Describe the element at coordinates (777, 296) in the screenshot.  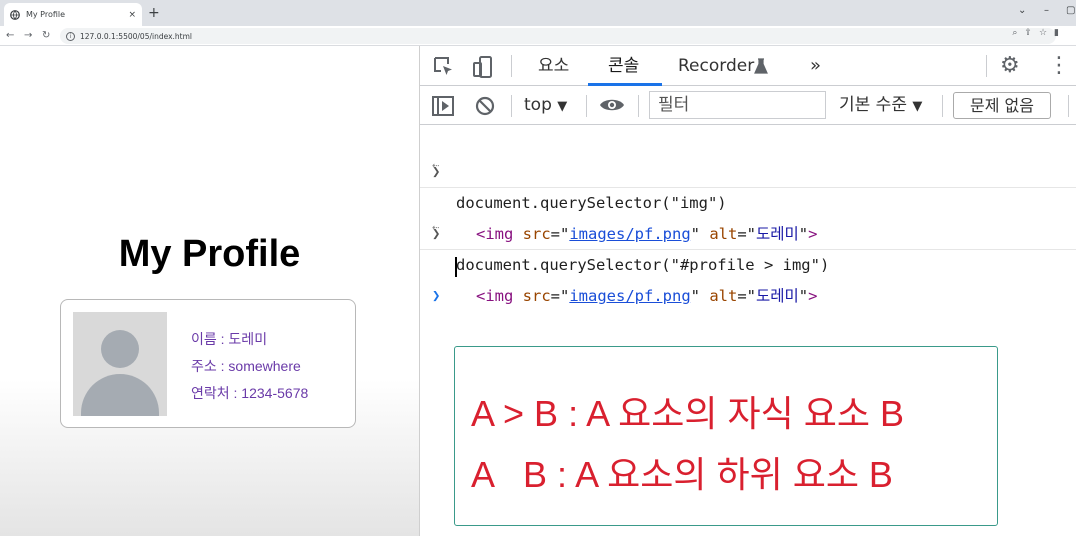
I see `result-alt-value: 도레미` at that location.